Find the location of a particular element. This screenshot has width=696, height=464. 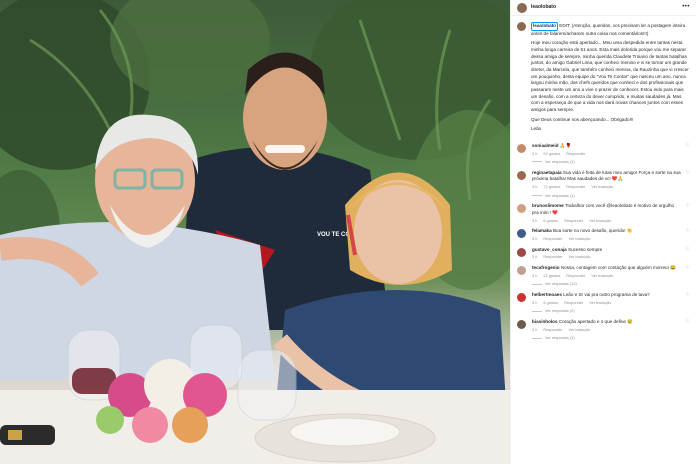

comment-username: brunoslimome is located at coordinates (548, 205).